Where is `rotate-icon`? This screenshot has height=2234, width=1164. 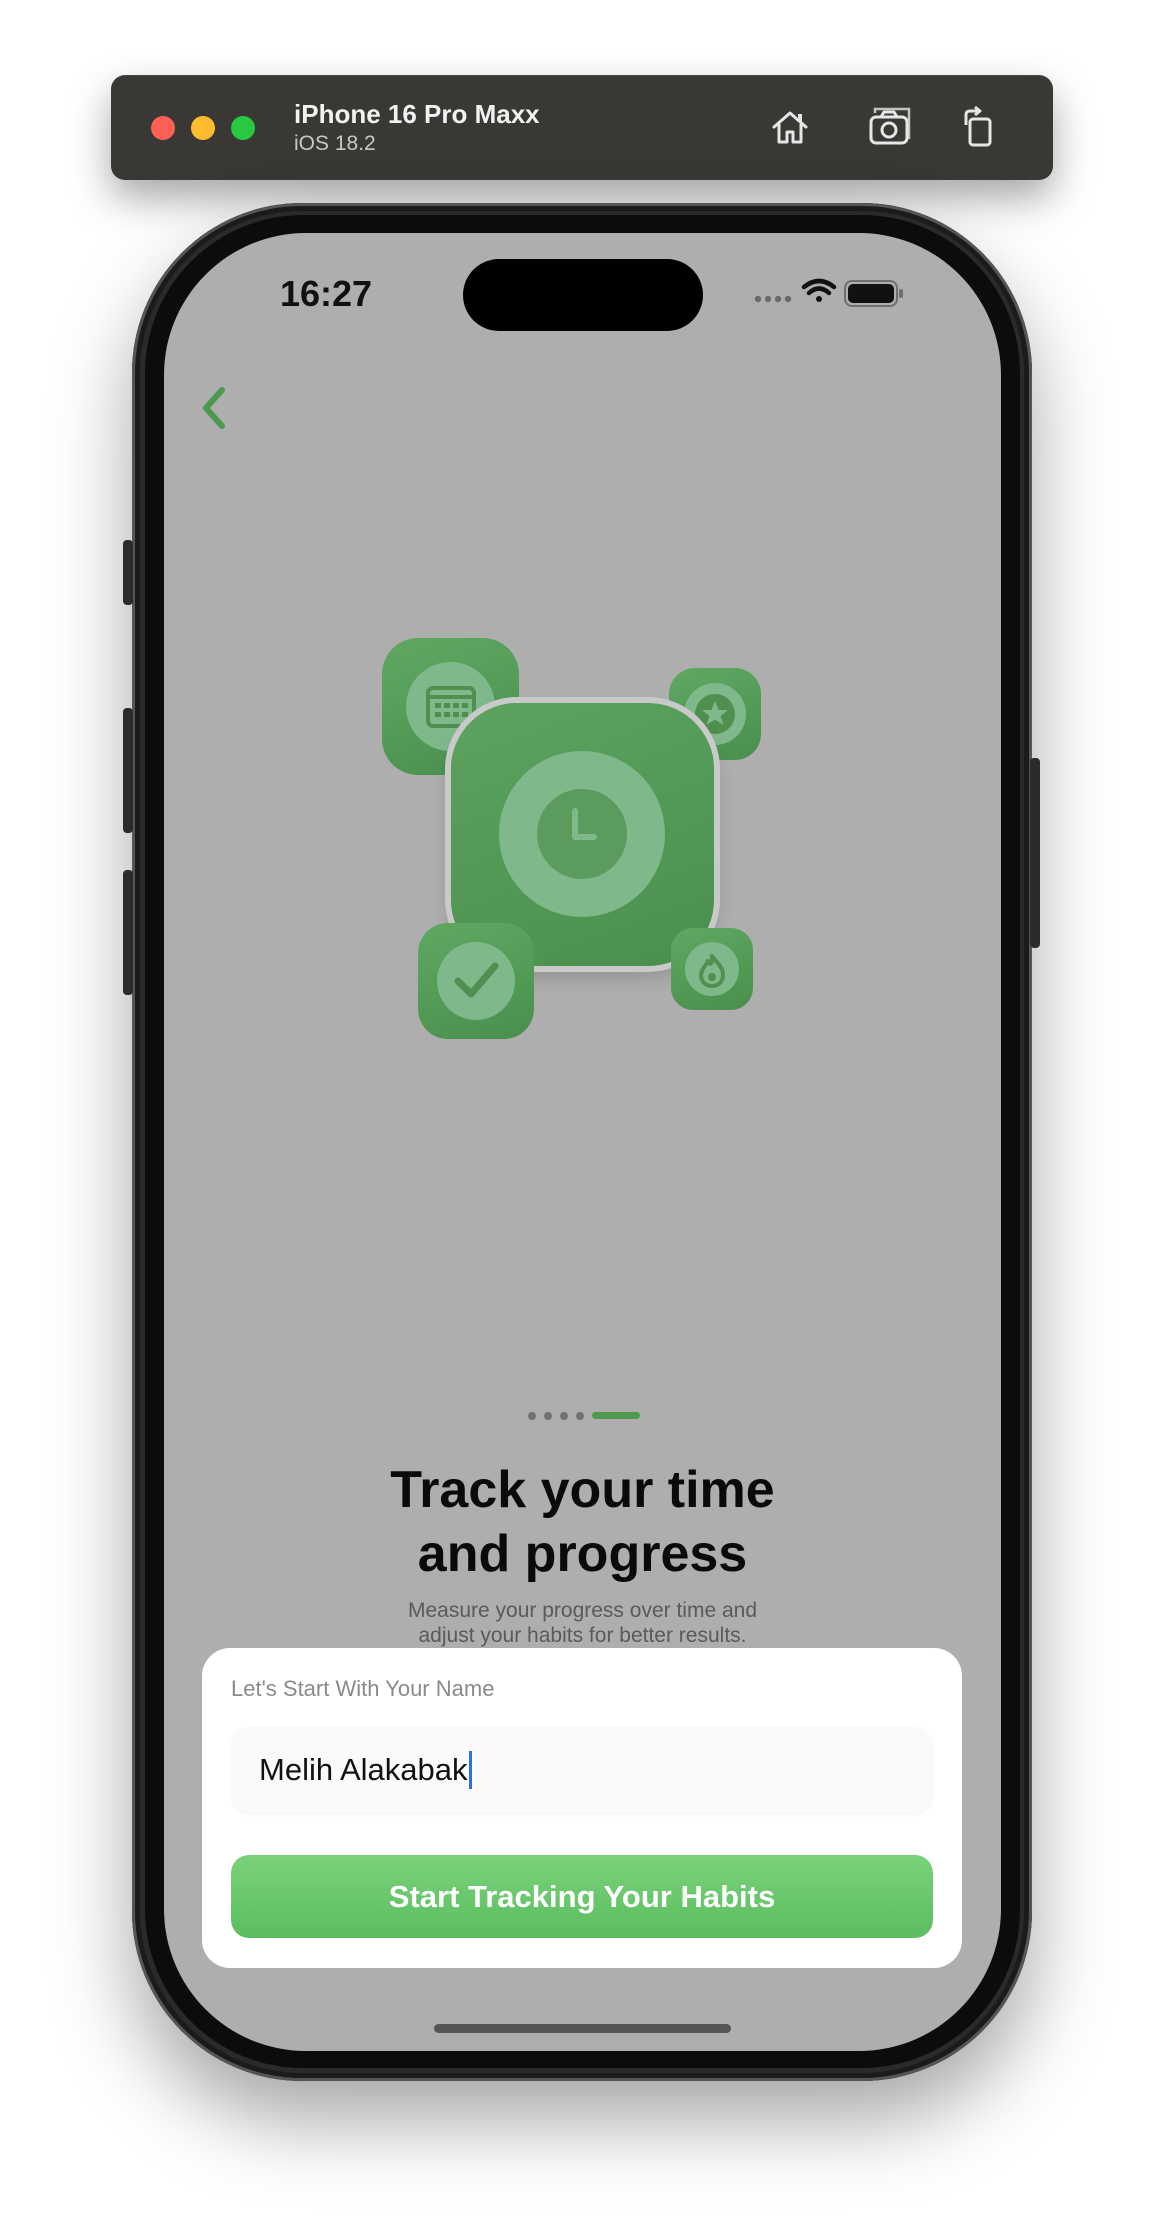
rotate-icon is located at coordinates (978, 126).